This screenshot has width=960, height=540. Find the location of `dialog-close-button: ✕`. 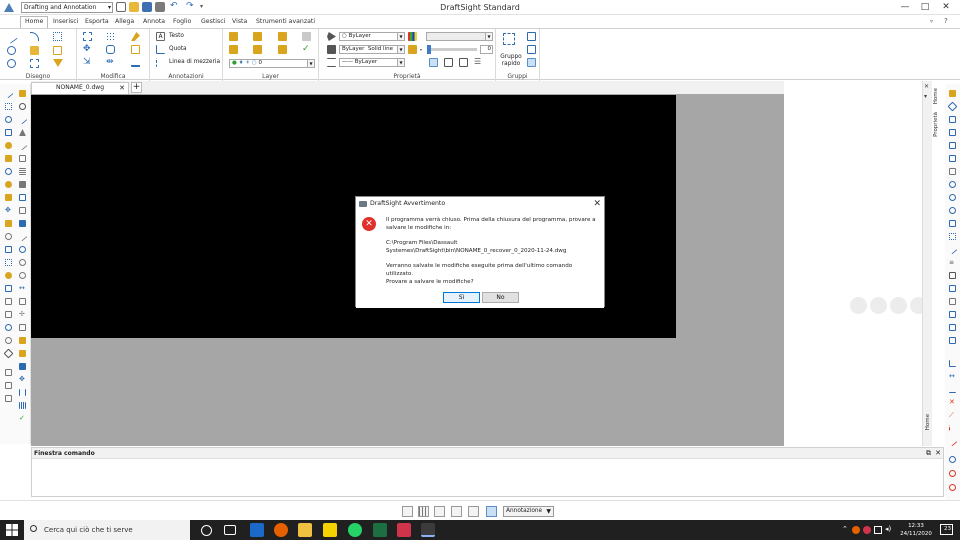

dialog-close-button: ✕ is located at coordinates (597, 204).